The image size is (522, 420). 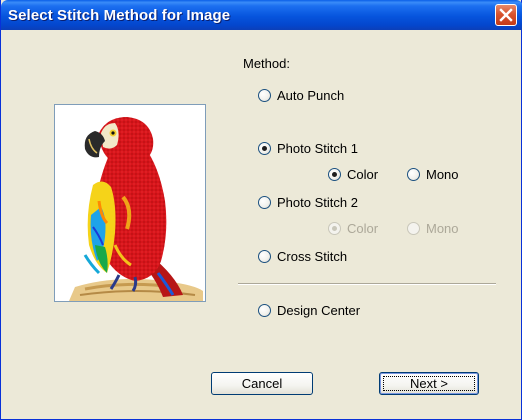 I want to click on radio-design-center: Design Center, so click(x=309, y=310).